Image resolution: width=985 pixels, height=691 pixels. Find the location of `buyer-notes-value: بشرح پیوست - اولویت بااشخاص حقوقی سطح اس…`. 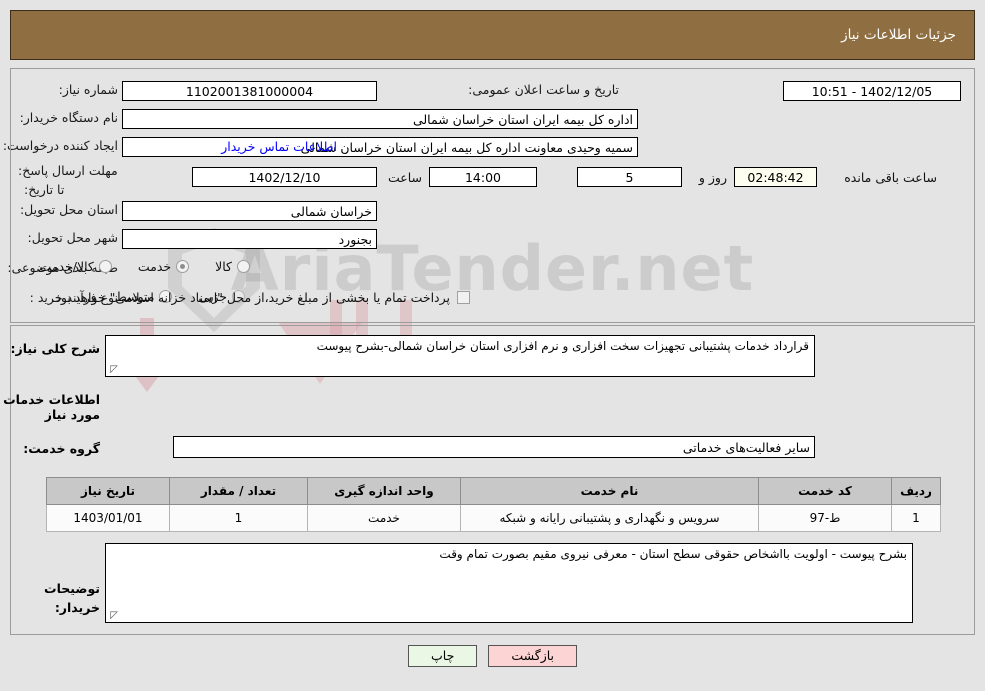

buyer-notes-value: بشرح پیوست - اولویت بااشخاص حقوقی سطح اس… is located at coordinates (673, 554).